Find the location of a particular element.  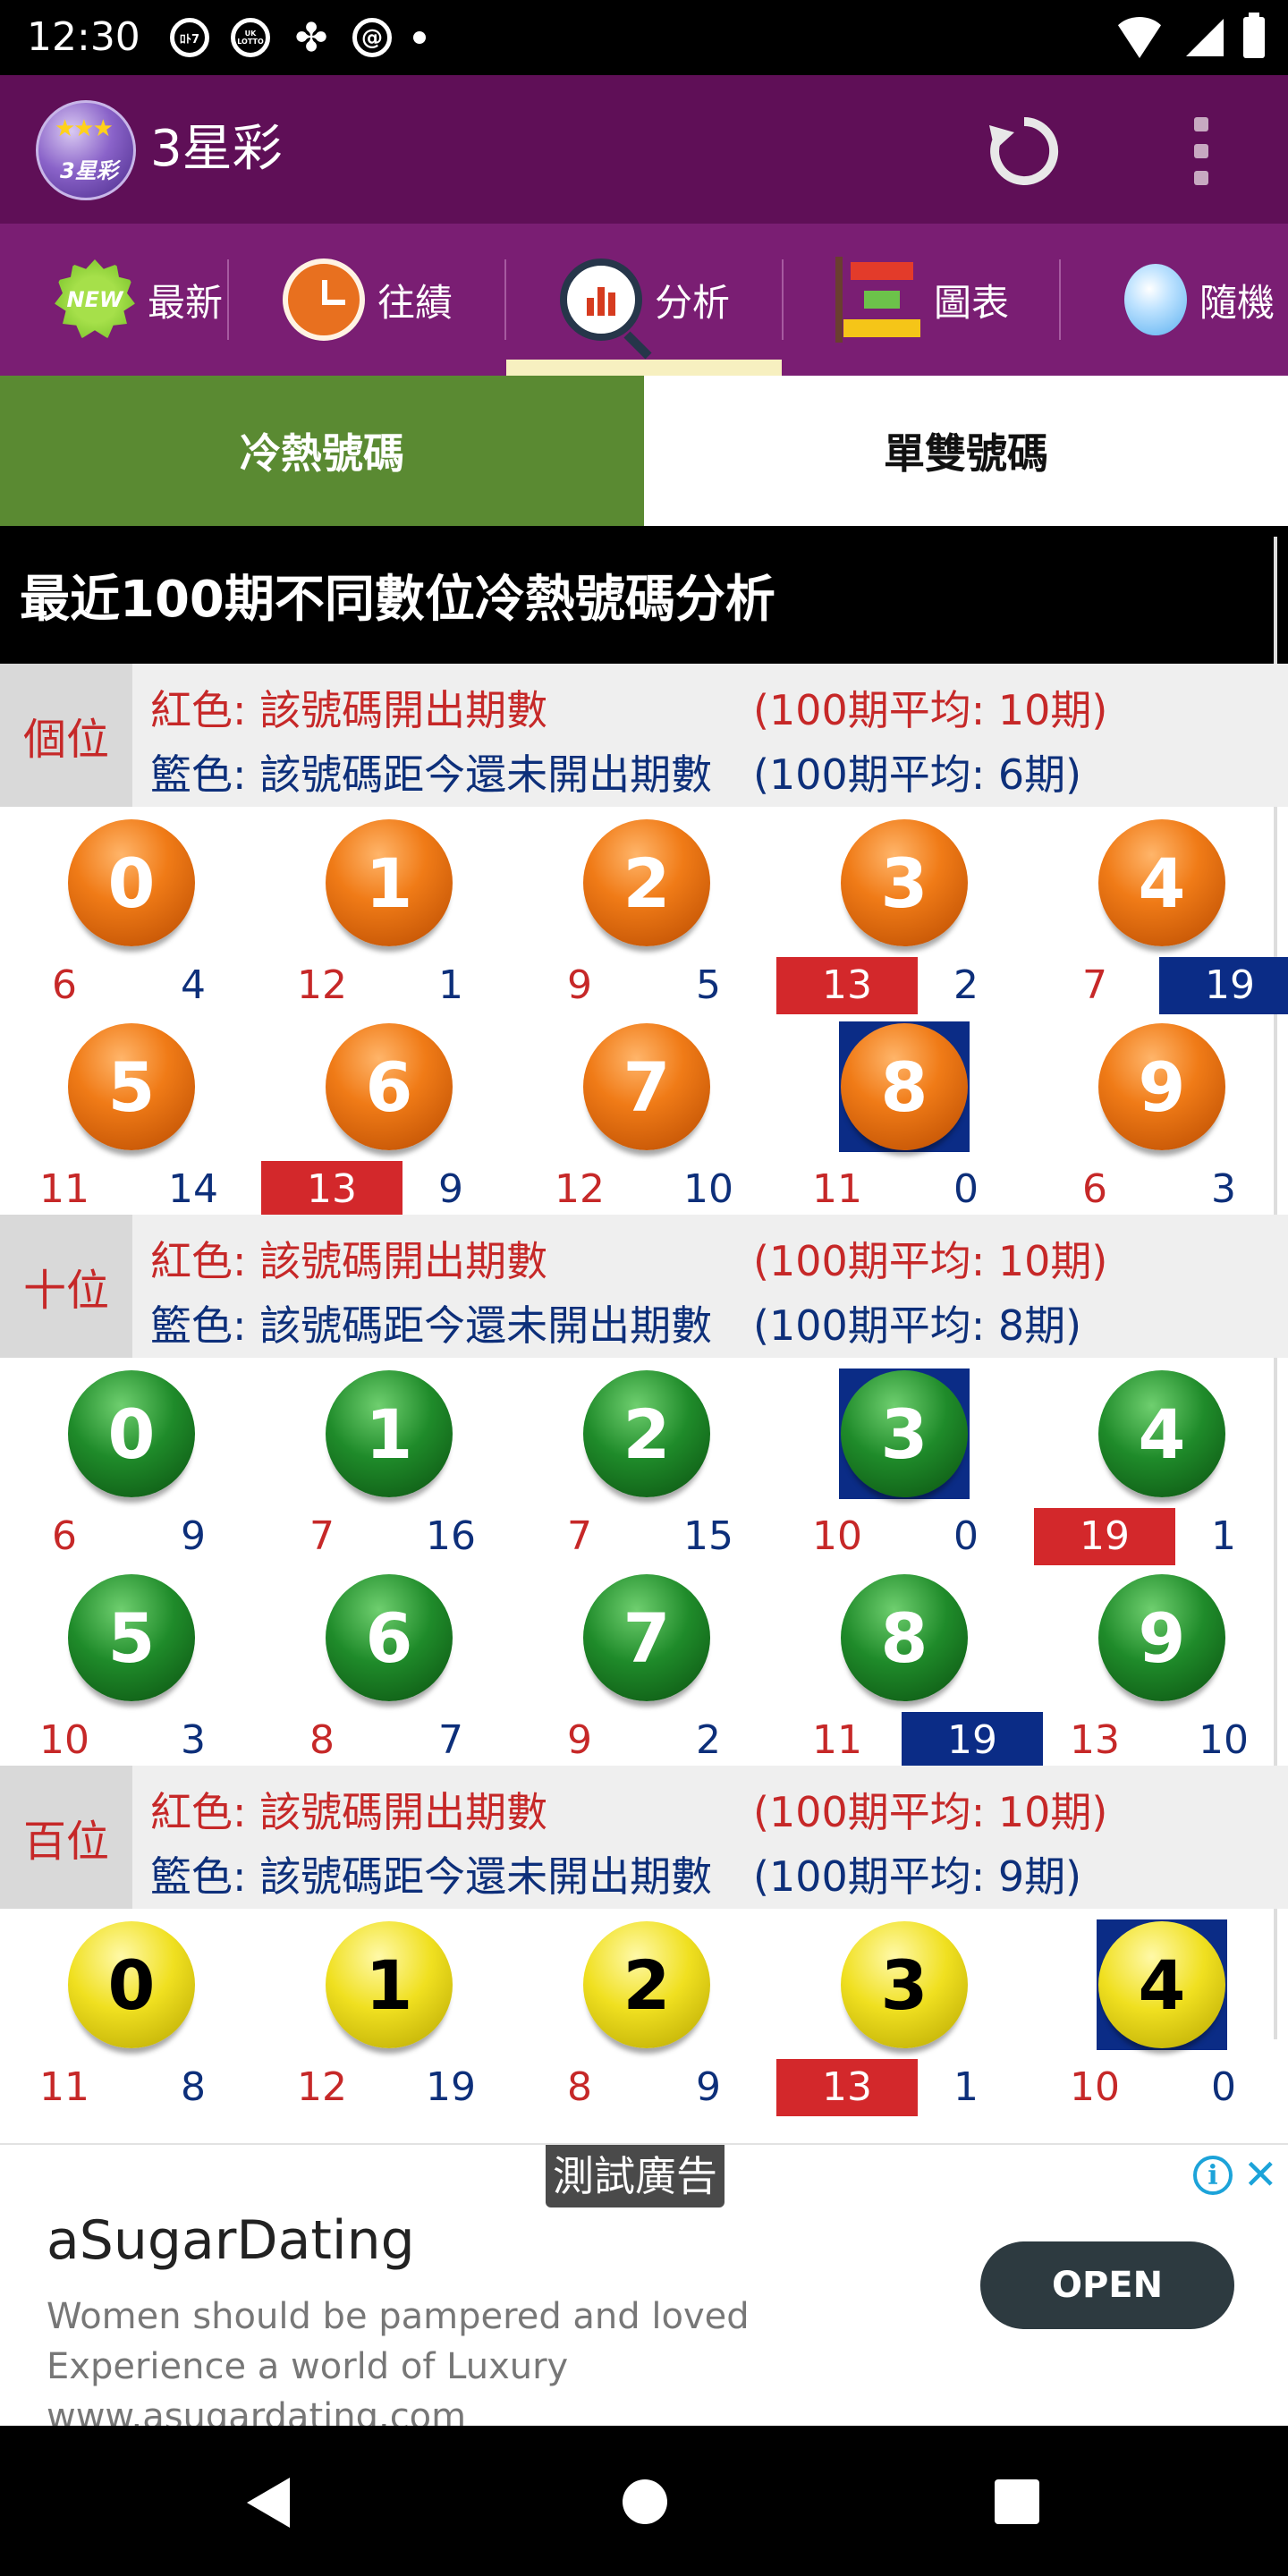

periods-since: 1 is located at coordinates (1223, 1536).